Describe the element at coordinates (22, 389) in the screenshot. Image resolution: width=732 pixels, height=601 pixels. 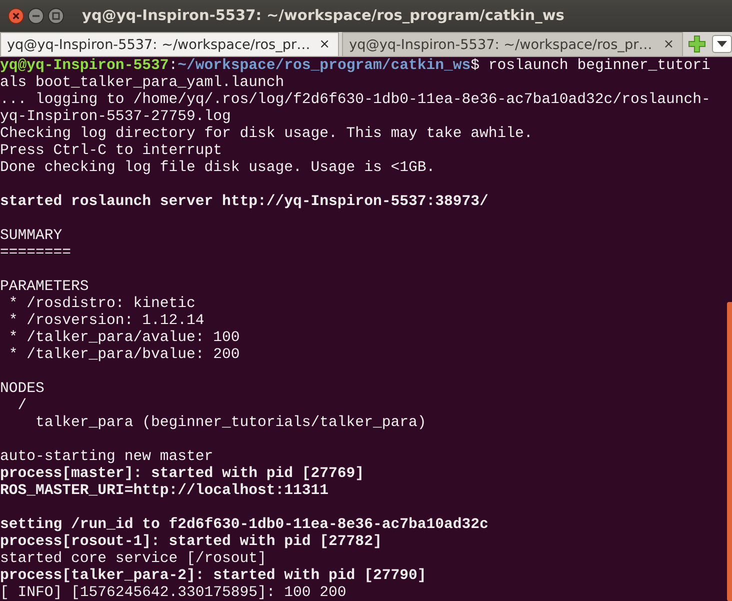
I see `terminal-text: NODES` at that location.